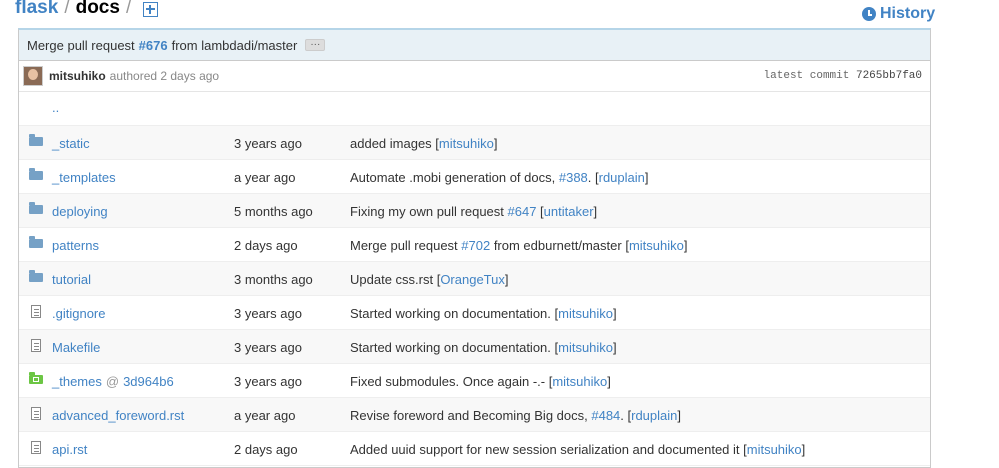 The height and width of the screenshot is (468, 999). Describe the element at coordinates (889, 76) in the screenshot. I see `commit-sha-link: 7265bb7fa0` at that location.